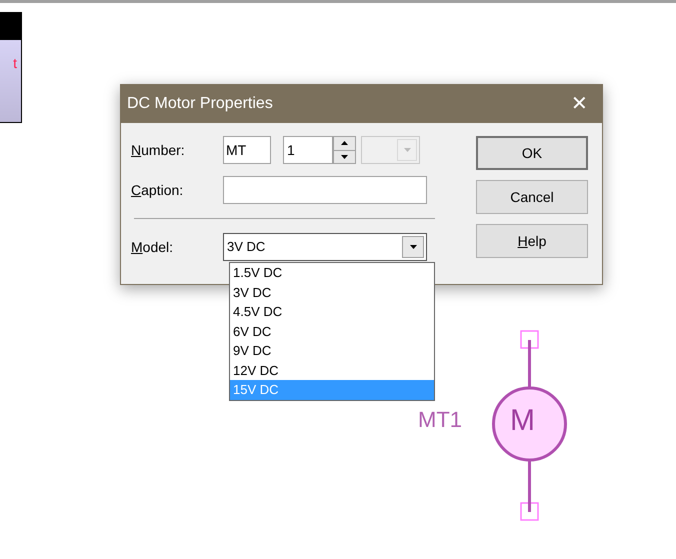 Image resolution: width=676 pixels, height=559 pixels. Describe the element at coordinates (325, 247) in the screenshot. I see `model-dropdown: 3V DC` at that location.